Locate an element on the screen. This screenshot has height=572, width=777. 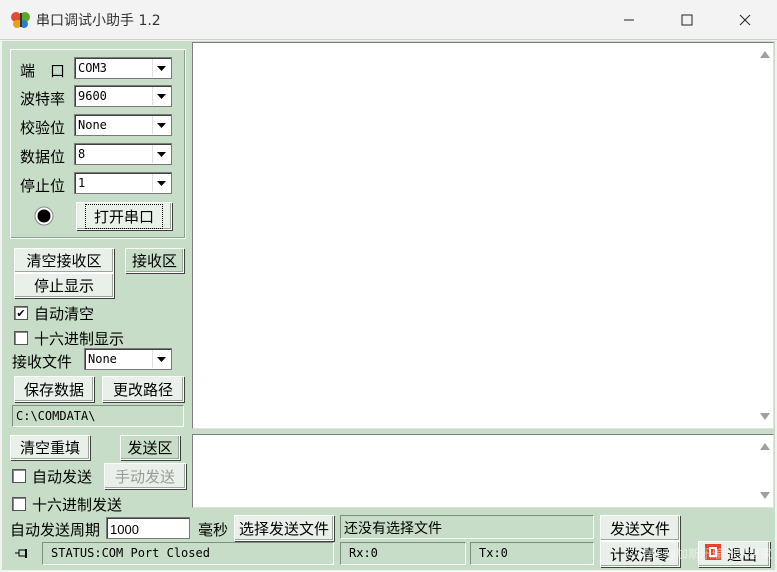
databits-value: 8 is located at coordinates (82, 154).